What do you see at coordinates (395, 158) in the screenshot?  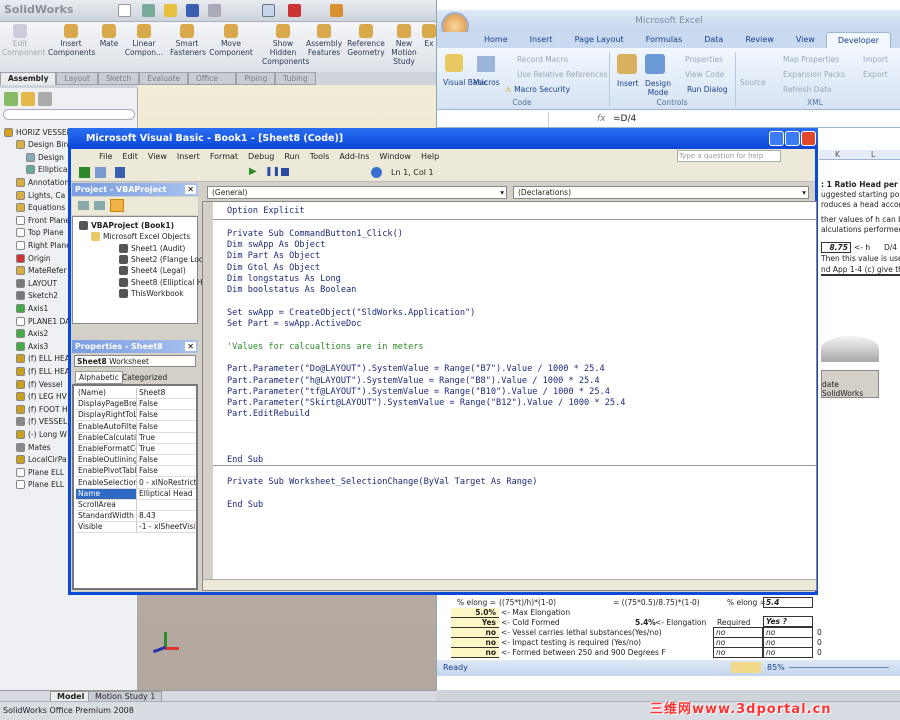 I see `menu-window: Window` at bounding box center [395, 158].